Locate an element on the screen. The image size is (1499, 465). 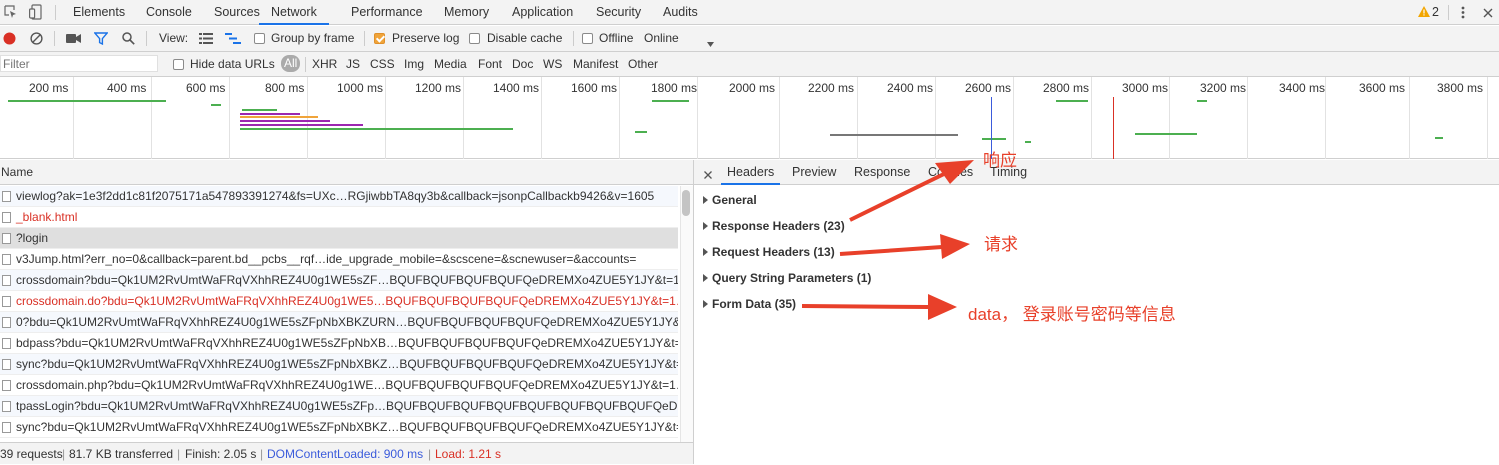
request-list-scrollbar is located at coordinates (686, 314).